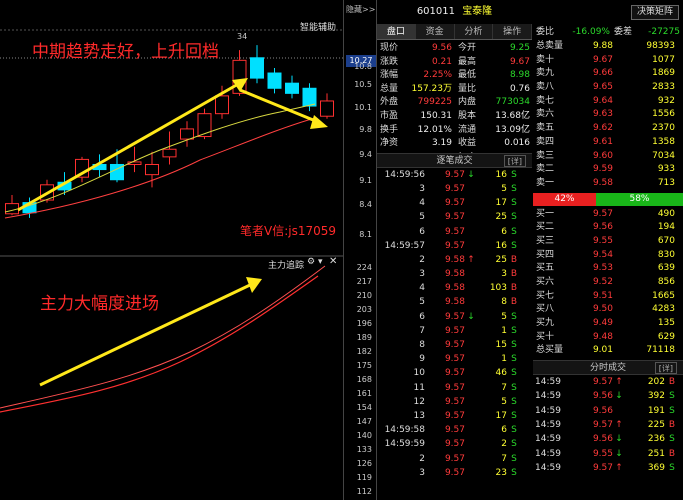 The height and width of the screenshot is (500, 683). I want to click on ask-row: 卖三 9.60 7034, so click(608, 157).